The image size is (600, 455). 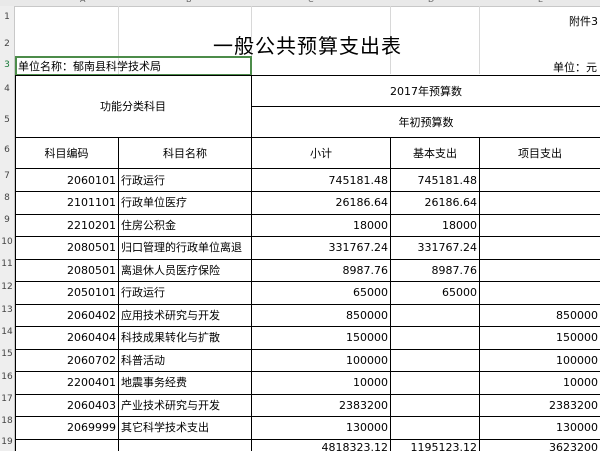 What do you see at coordinates (7, 150) in the screenshot?
I see `row-number: 6` at bounding box center [7, 150].